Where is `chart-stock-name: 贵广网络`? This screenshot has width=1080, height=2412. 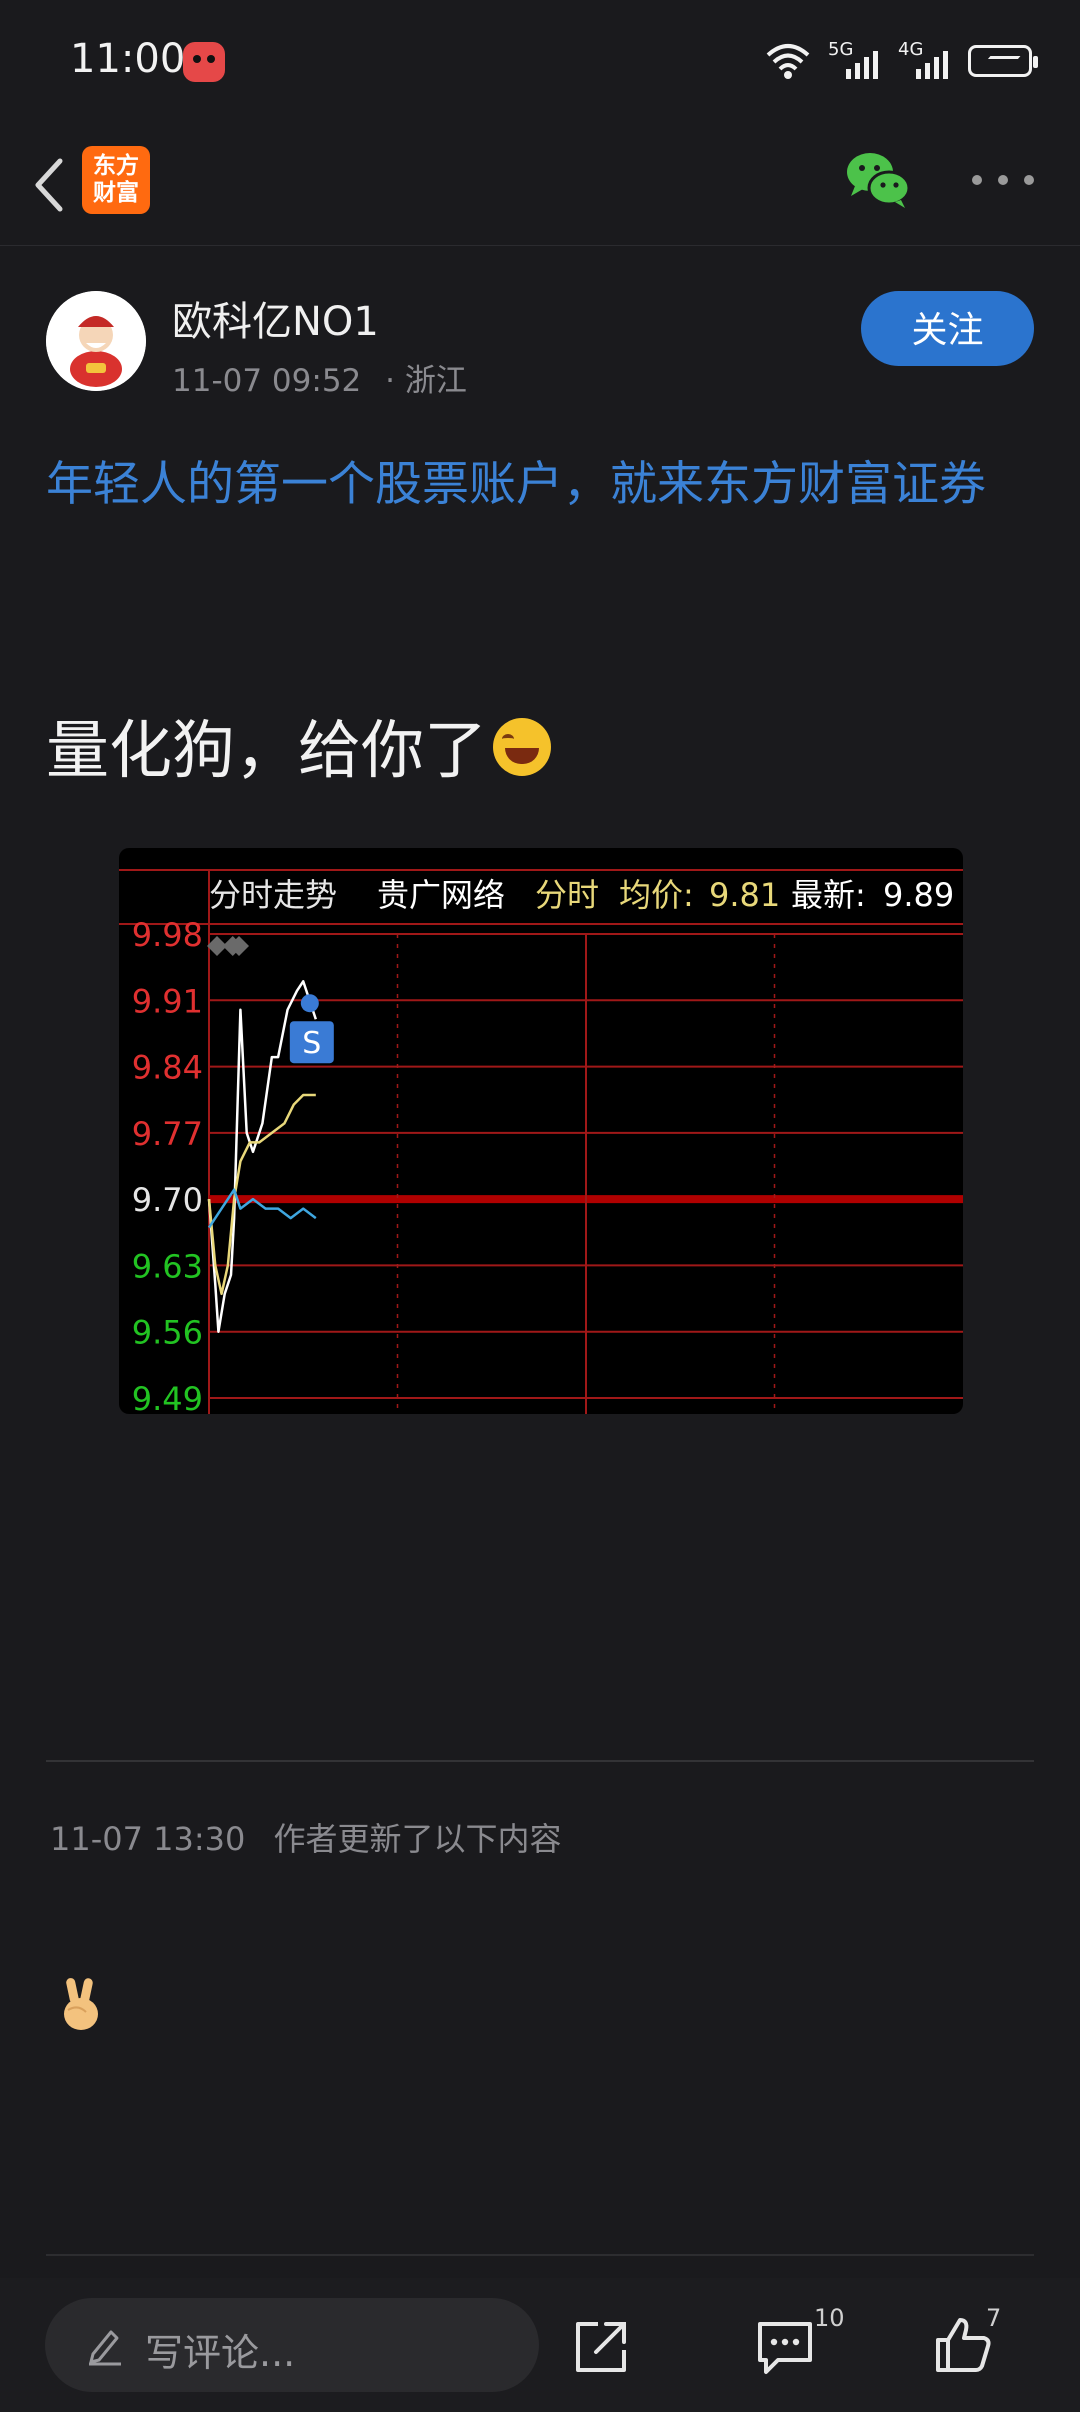
chart-stock-name: 贵广网络 is located at coordinates (441, 895).